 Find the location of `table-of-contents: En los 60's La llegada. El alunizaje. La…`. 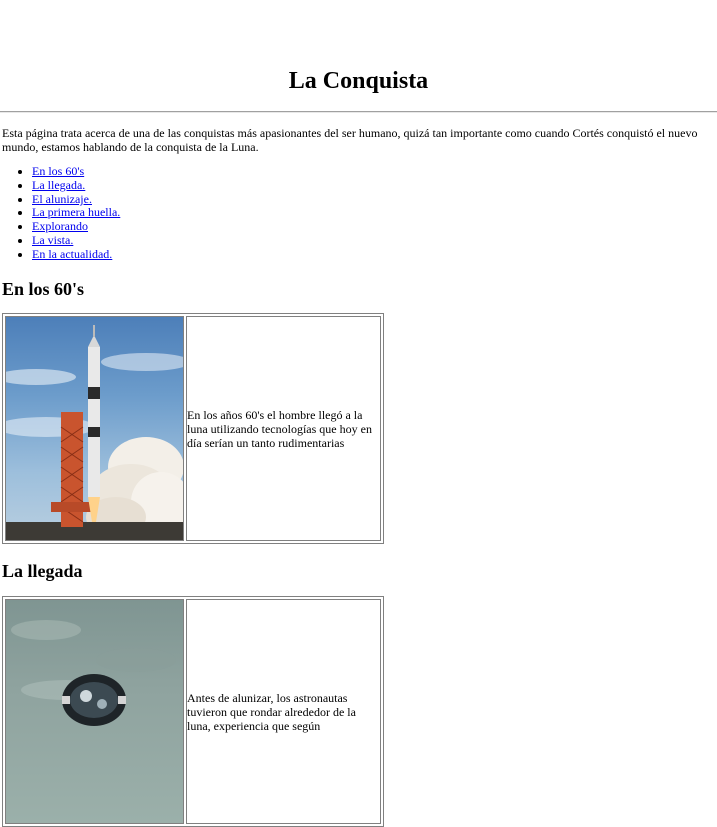

table-of-contents: En los 60's La llegada. El alunizaje. La… is located at coordinates (61, 213).